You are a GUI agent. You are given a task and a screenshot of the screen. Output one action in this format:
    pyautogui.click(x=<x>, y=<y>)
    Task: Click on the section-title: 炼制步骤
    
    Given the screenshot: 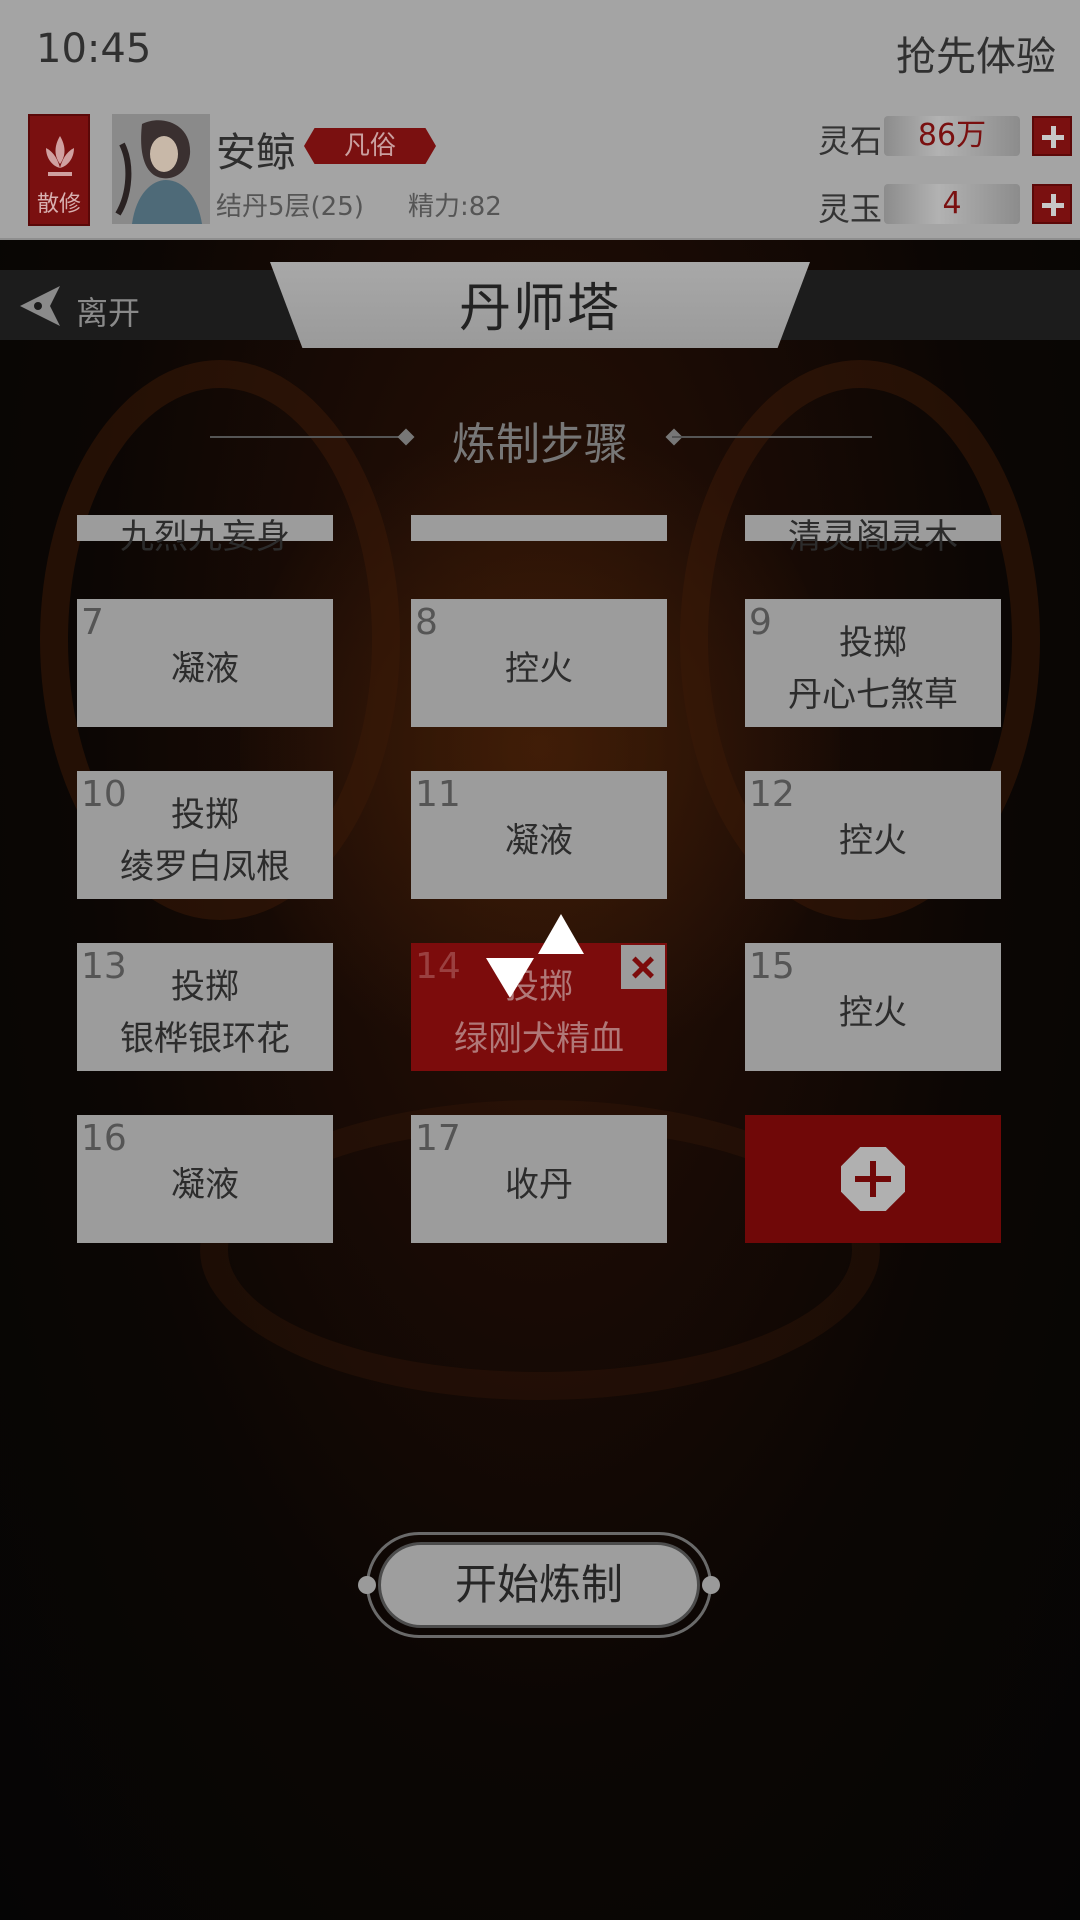 What is the action you would take?
    pyautogui.click(x=540, y=444)
    